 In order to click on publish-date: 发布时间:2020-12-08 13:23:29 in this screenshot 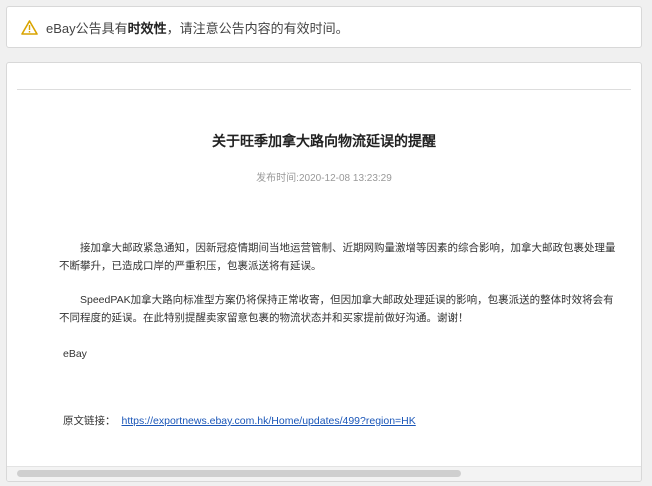, I will do `click(324, 178)`.